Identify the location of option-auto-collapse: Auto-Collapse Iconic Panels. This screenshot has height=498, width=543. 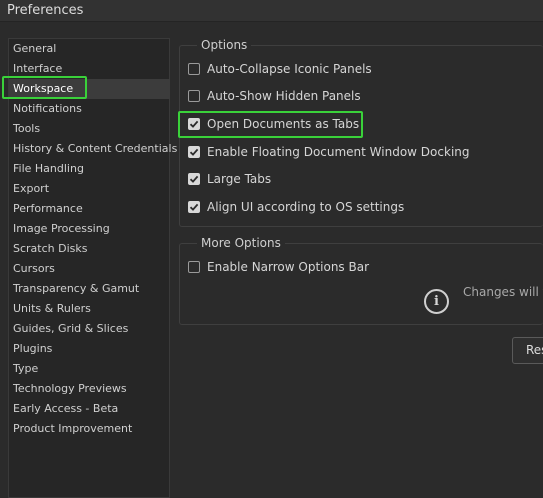
(280, 69).